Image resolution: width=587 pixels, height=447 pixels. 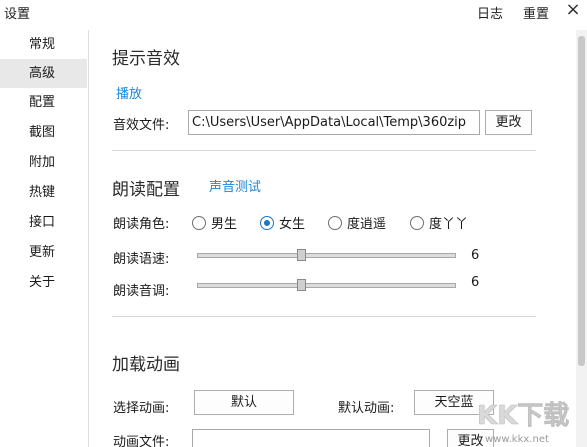 I want to click on sidebar-item-about: 关于, so click(x=43, y=282).